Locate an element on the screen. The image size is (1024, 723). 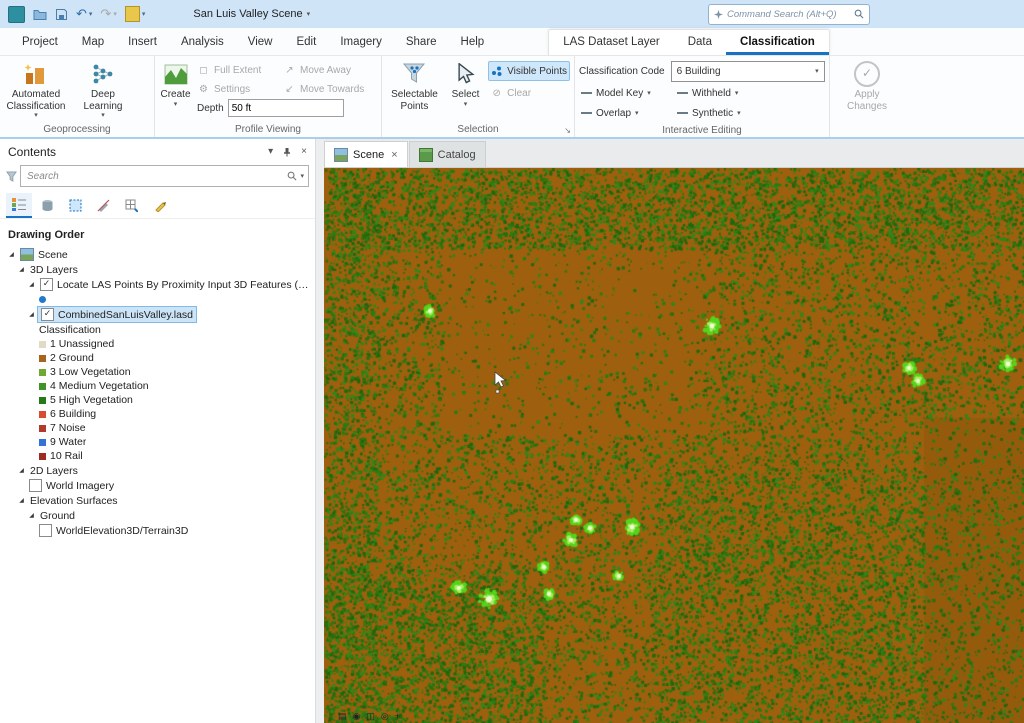
filter-icon is located at coordinates (11, 176).